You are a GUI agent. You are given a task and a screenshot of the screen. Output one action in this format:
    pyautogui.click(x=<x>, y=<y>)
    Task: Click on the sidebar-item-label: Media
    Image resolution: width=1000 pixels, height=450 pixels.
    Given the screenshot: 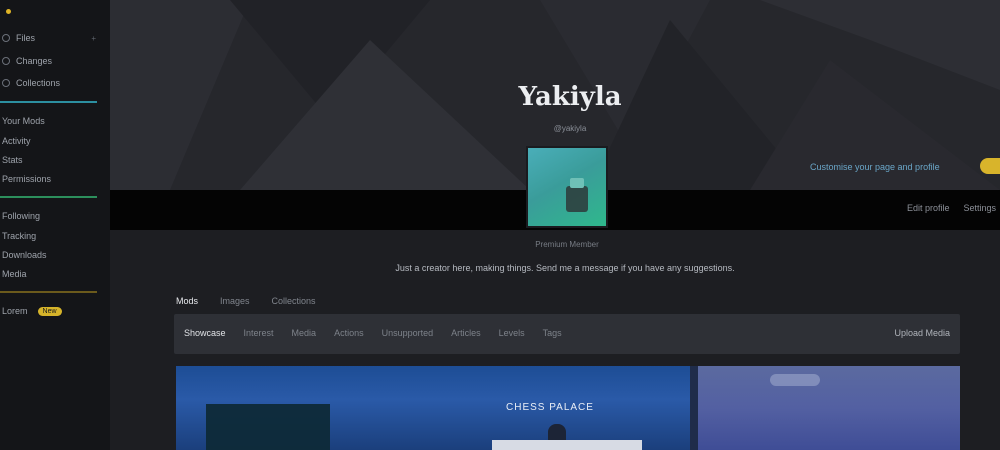 What is the action you would take?
    pyautogui.click(x=14, y=274)
    